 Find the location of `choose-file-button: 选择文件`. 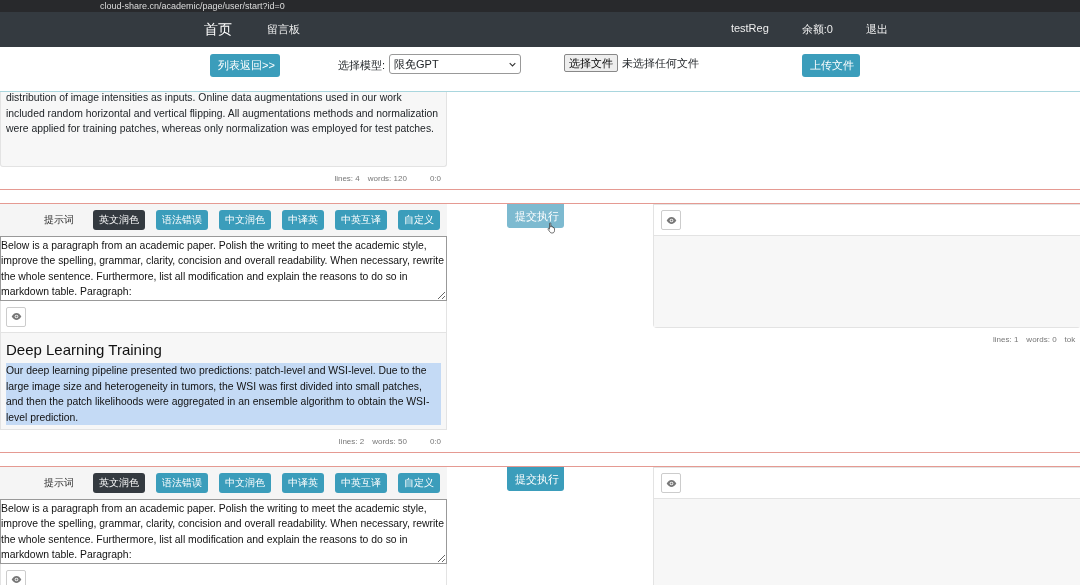

choose-file-button: 选择文件 is located at coordinates (591, 63).